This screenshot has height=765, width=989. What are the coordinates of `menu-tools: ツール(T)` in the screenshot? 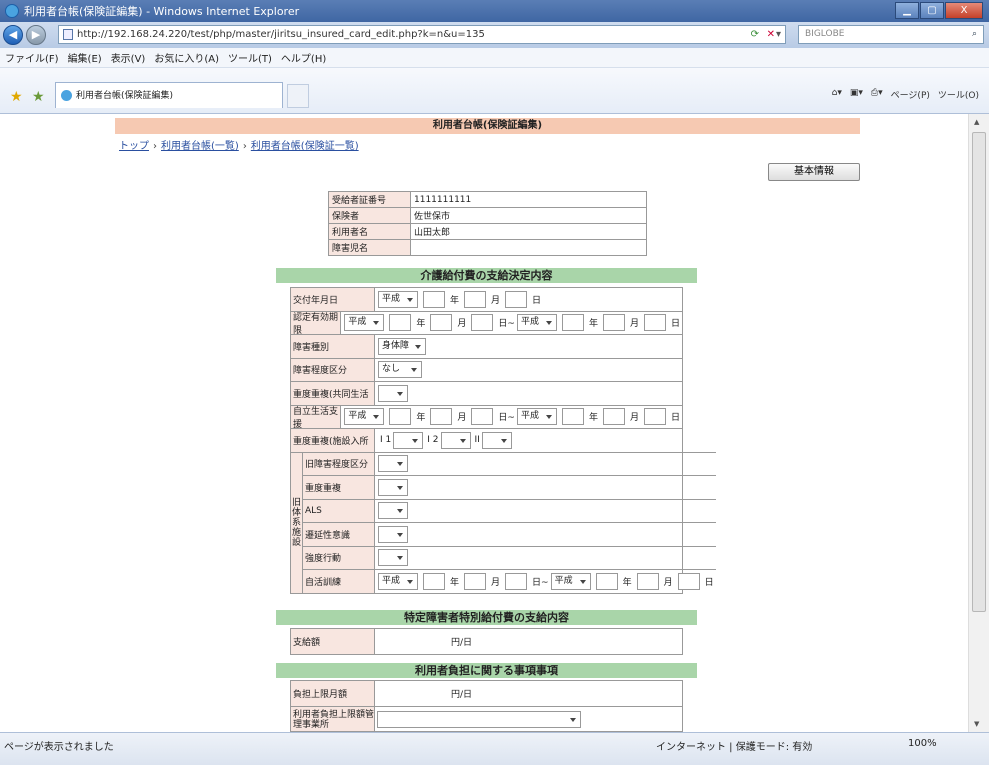 It's located at (250, 57).